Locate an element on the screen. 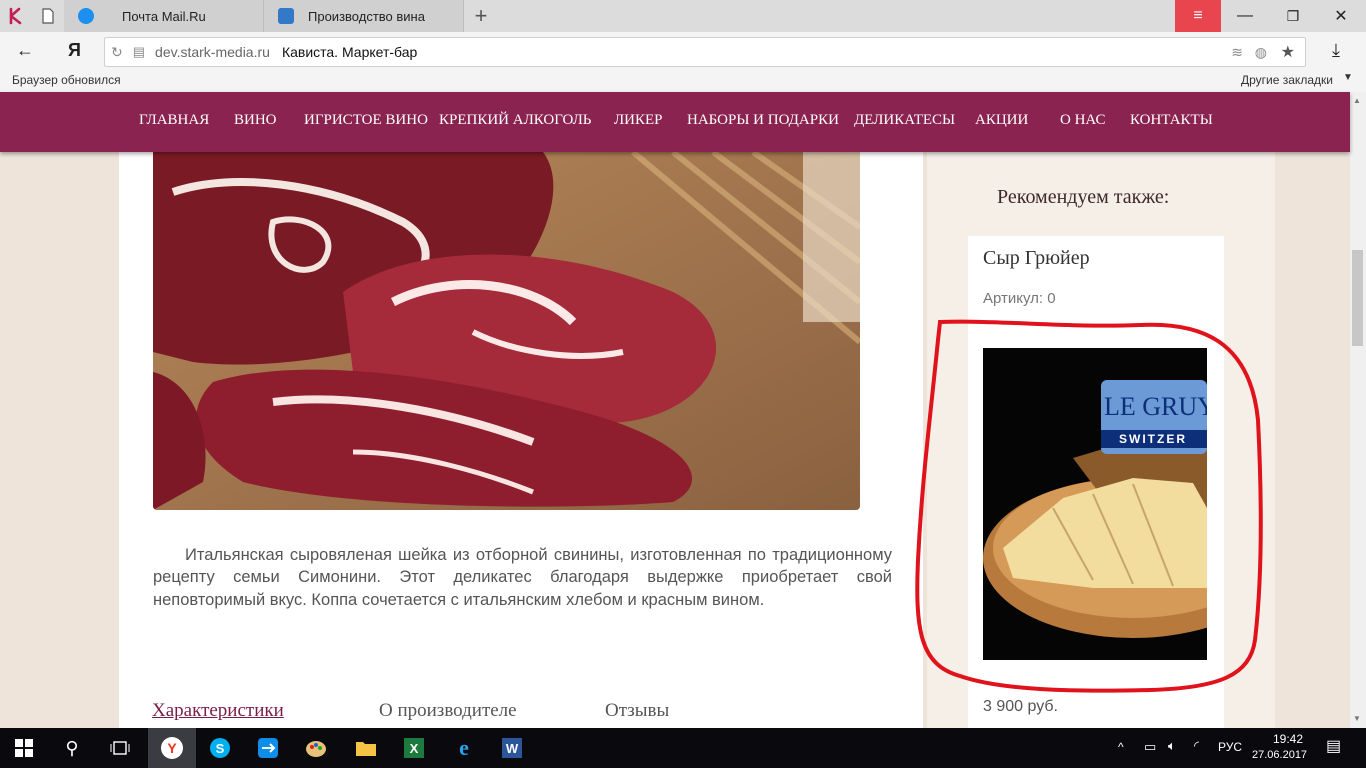 This screenshot has width=1366, height=768. nav-item-home: ГЛАВНАЯ is located at coordinates (174, 122).